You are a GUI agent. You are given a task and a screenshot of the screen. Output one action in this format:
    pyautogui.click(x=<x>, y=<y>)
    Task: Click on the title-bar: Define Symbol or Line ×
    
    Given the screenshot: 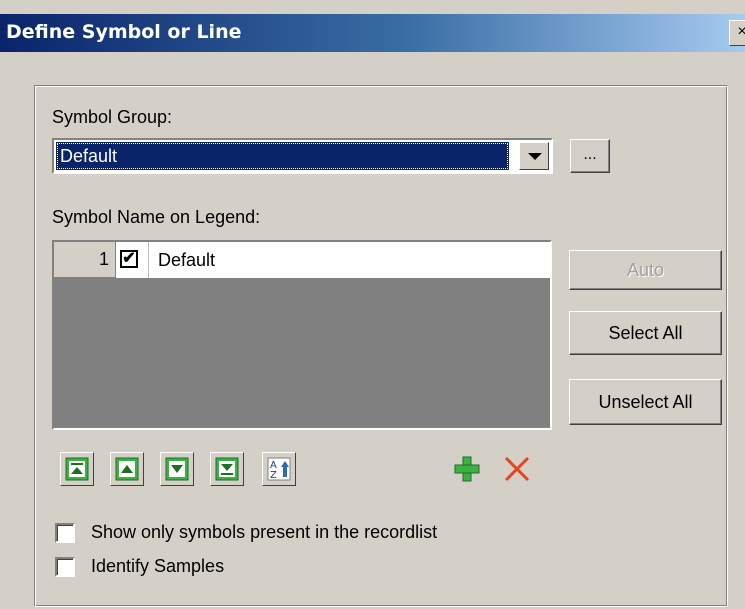 What is the action you would take?
    pyautogui.click(x=372, y=33)
    